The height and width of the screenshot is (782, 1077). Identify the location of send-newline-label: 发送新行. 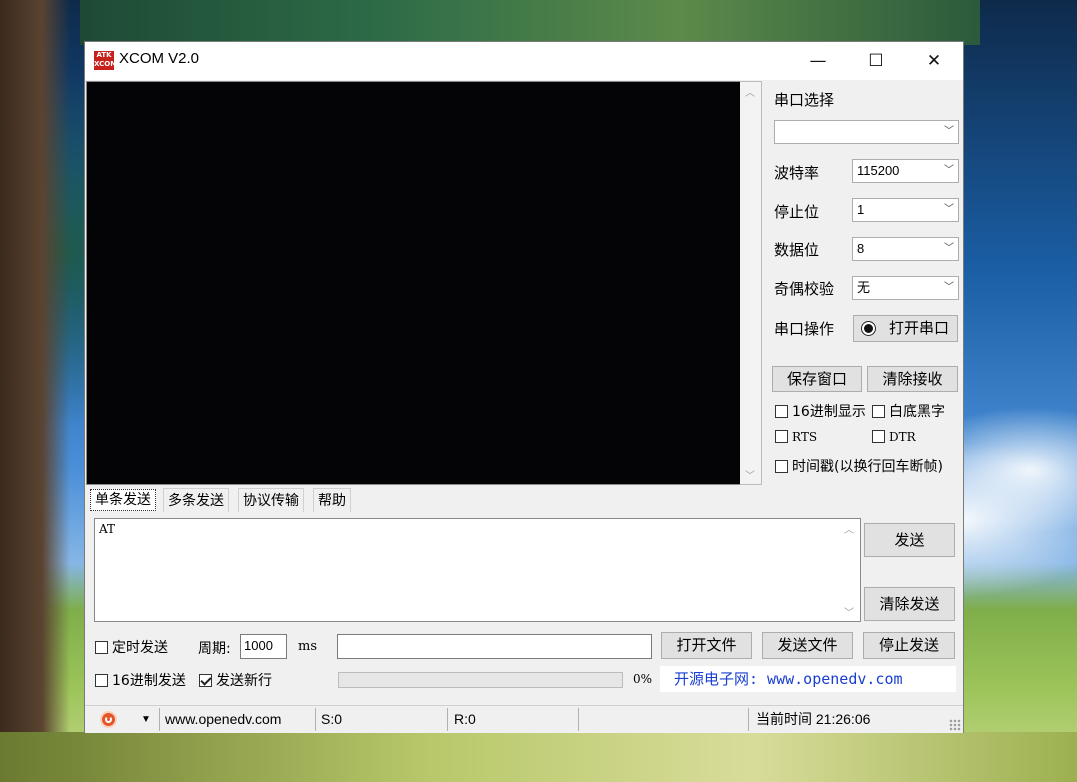
(244, 681).